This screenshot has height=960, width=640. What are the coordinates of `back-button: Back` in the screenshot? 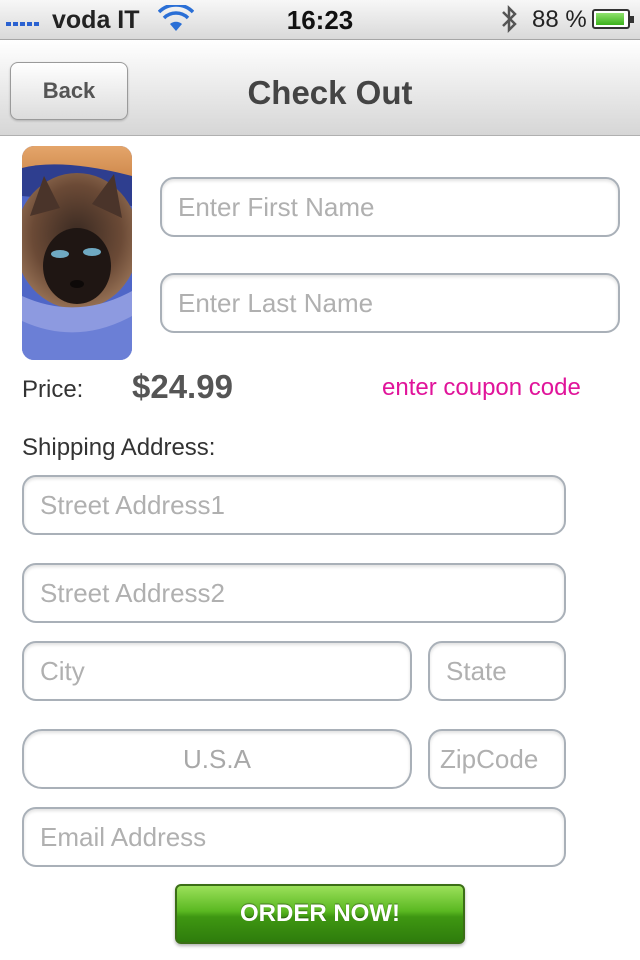 It's located at (69, 91).